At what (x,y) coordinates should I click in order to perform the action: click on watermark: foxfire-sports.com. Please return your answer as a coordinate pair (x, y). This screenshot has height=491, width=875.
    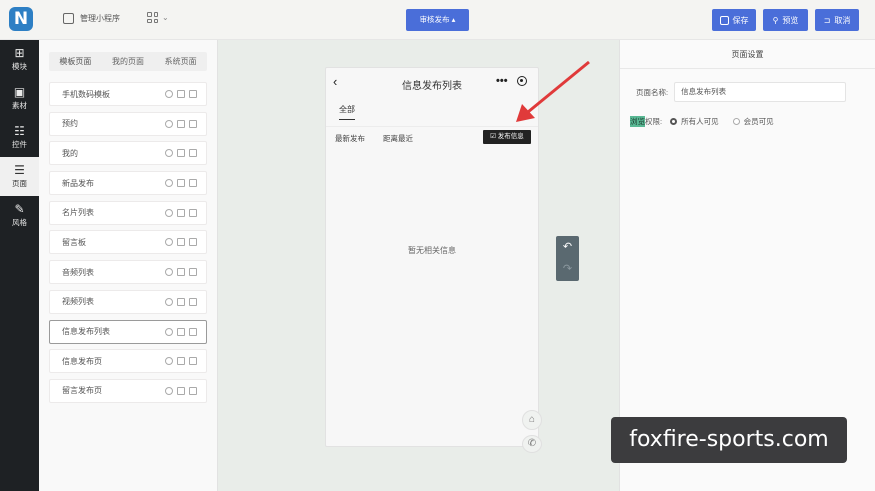
    Looking at the image, I should click on (729, 440).